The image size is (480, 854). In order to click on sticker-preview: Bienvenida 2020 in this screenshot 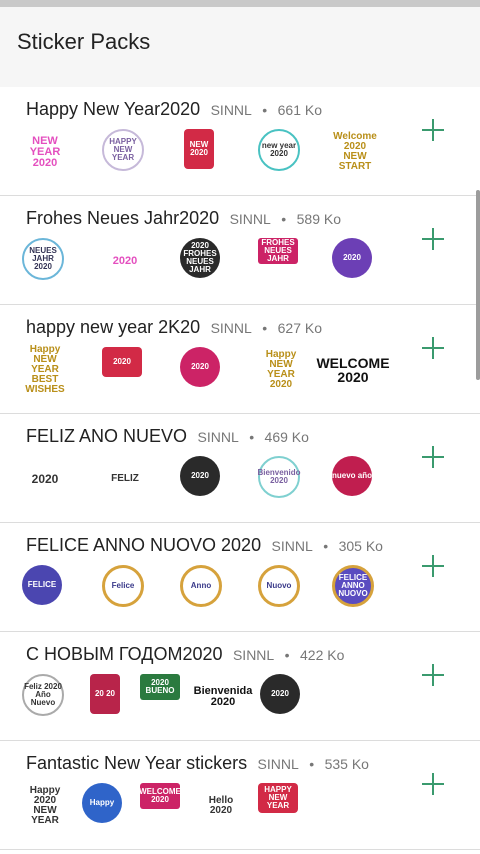, I will do `click(223, 696)`.